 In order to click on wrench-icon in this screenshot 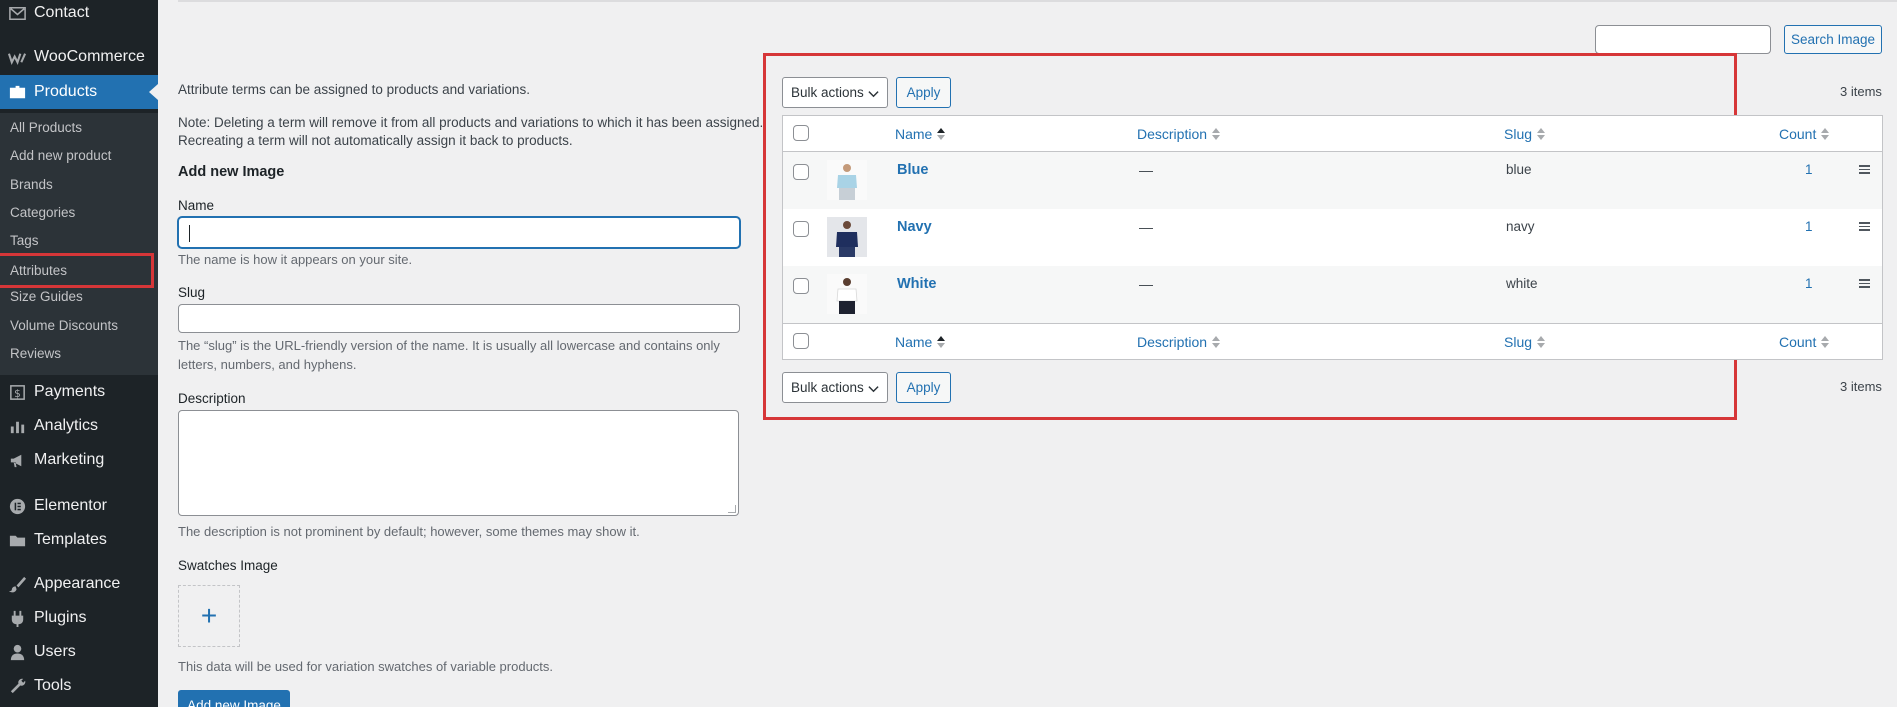, I will do `click(17, 686)`.